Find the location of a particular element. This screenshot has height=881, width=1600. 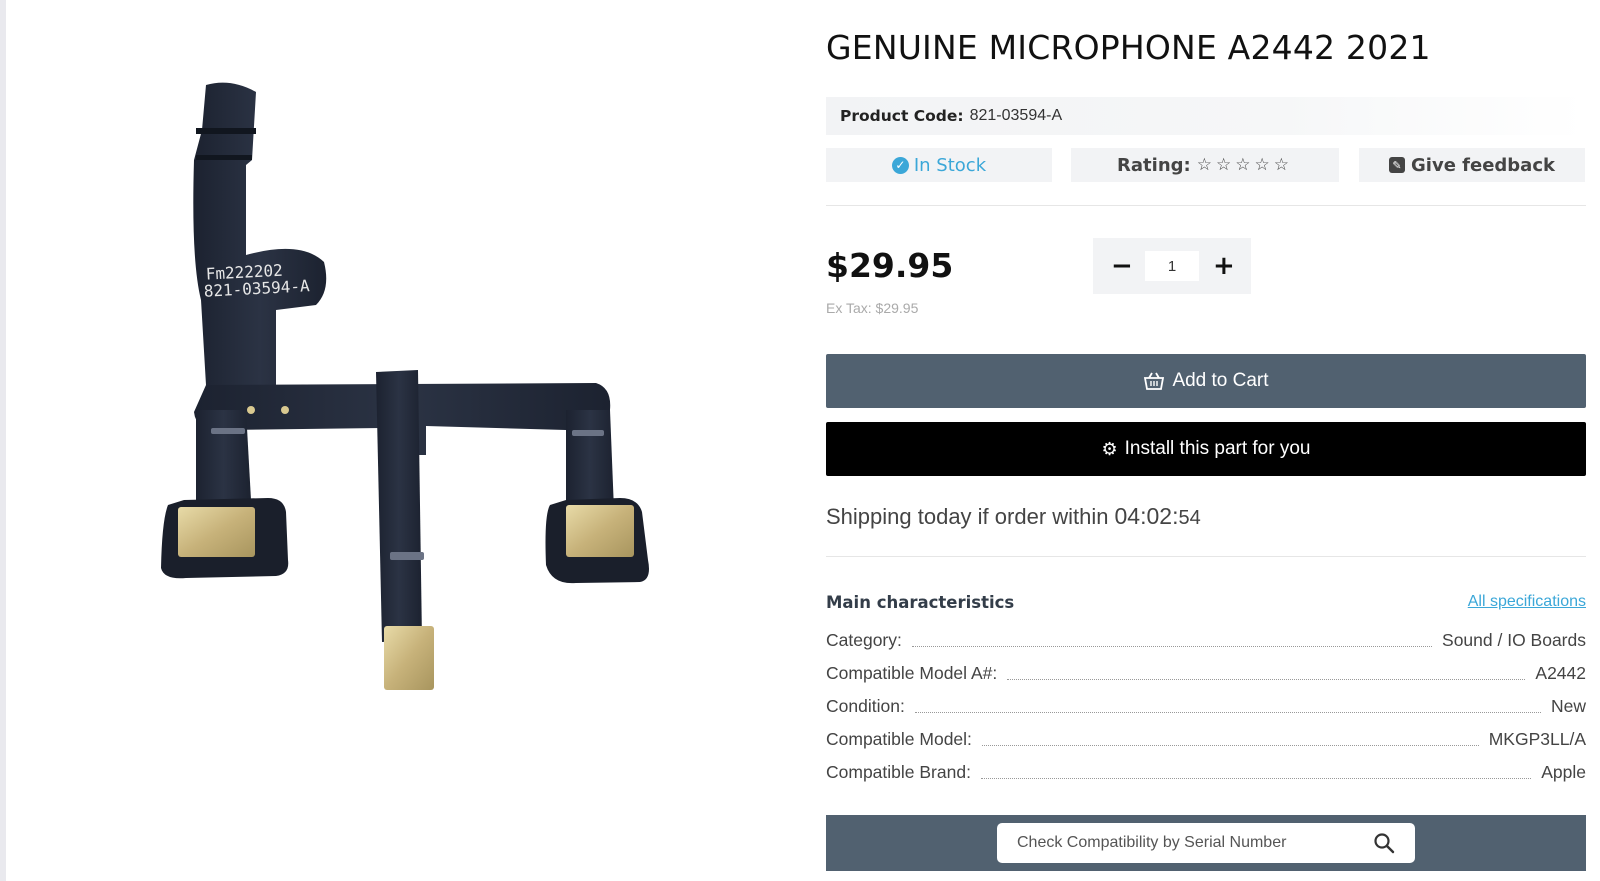

shipping-text: Shipping today if order within is located at coordinates (967, 516).